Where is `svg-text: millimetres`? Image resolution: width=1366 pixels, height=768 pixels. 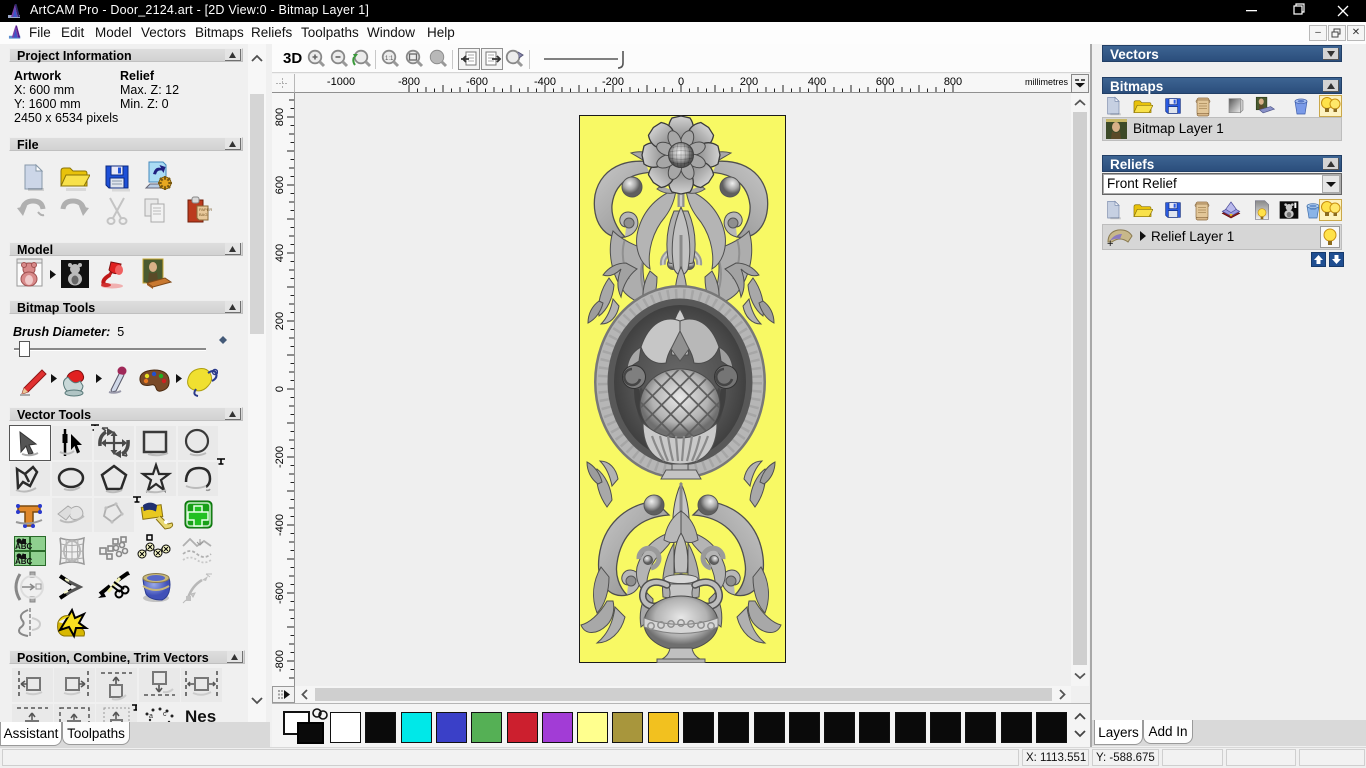
svg-text: millimetres is located at coordinates (1047, 82).